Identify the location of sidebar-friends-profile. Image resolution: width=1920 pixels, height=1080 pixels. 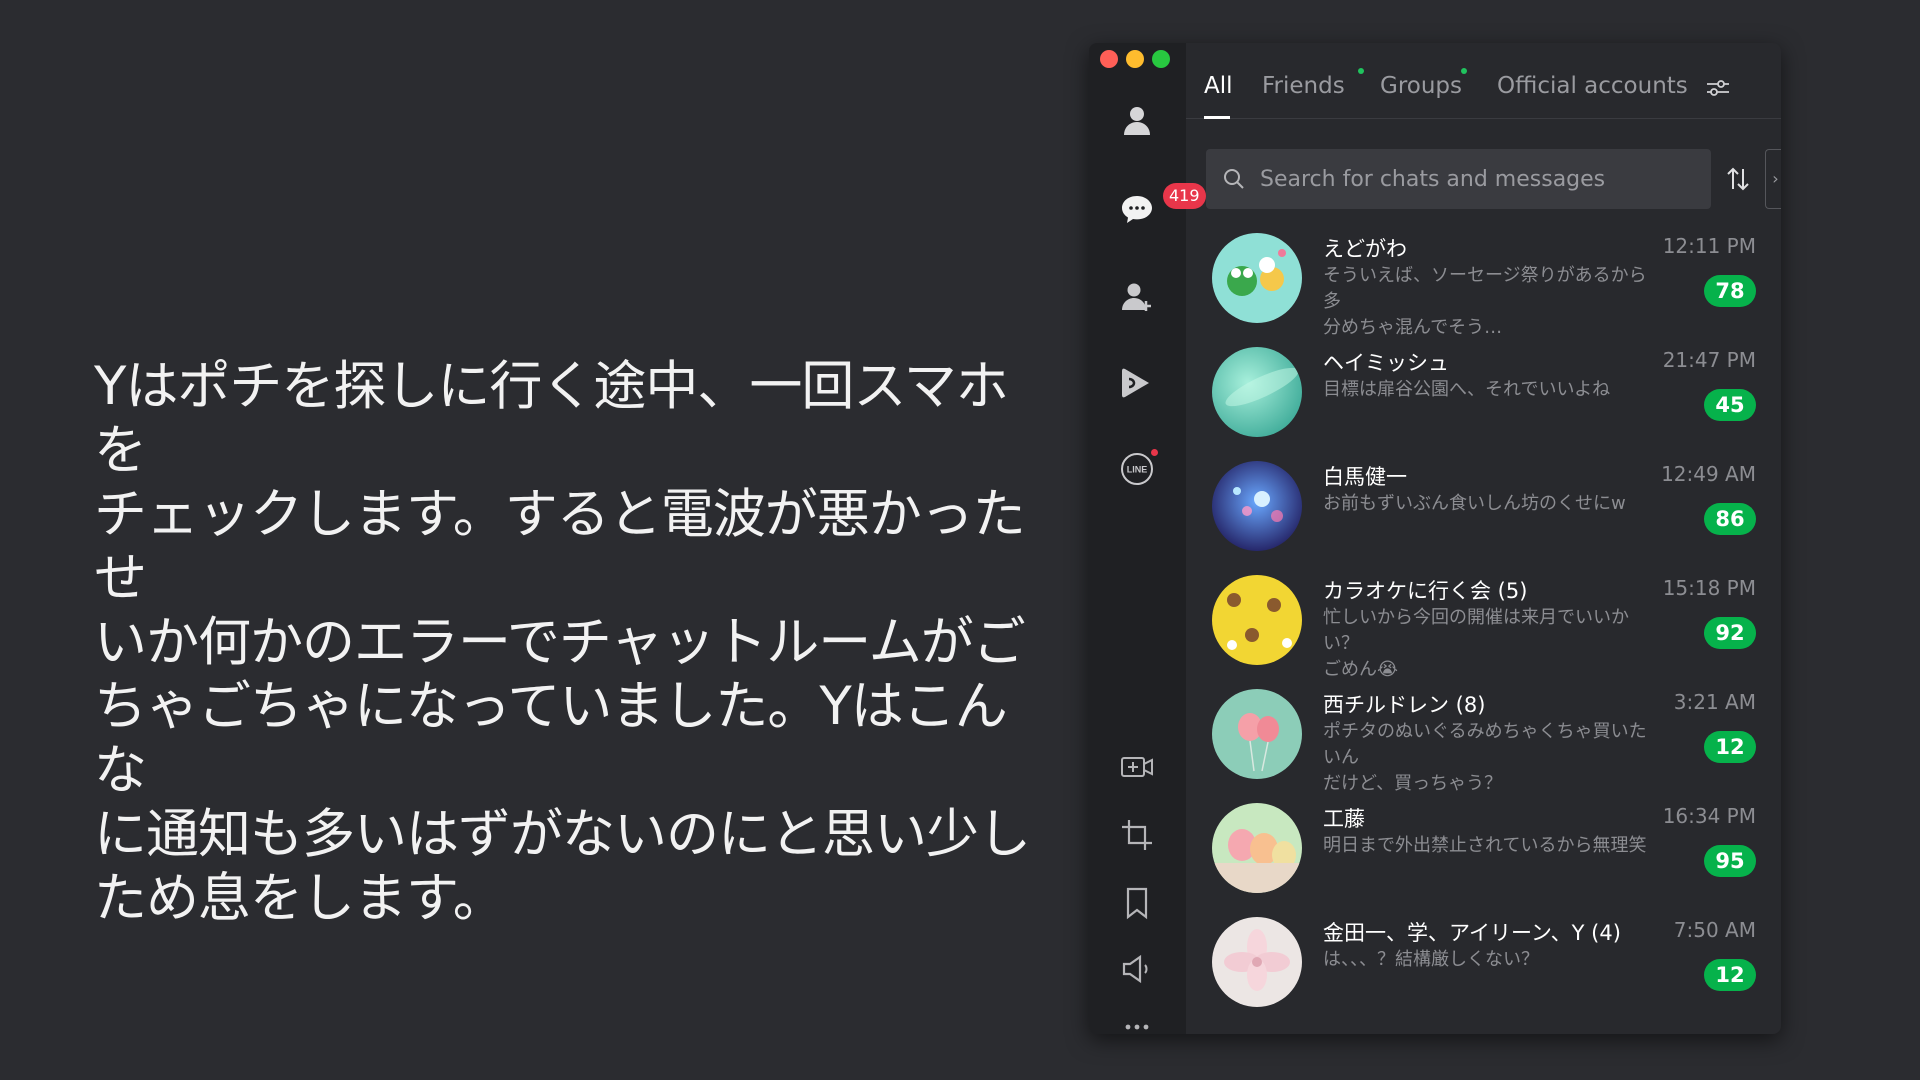
(1137, 121).